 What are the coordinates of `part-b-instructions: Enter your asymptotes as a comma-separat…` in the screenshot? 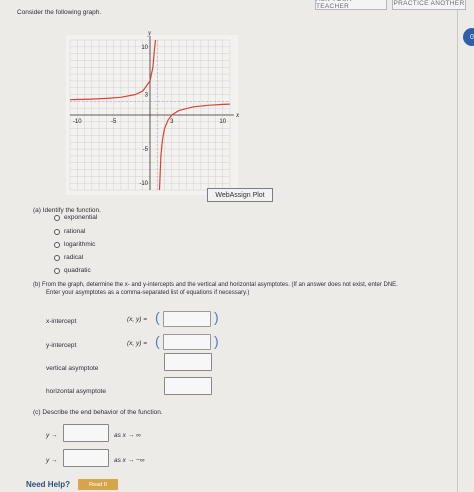 It's located at (148, 293).